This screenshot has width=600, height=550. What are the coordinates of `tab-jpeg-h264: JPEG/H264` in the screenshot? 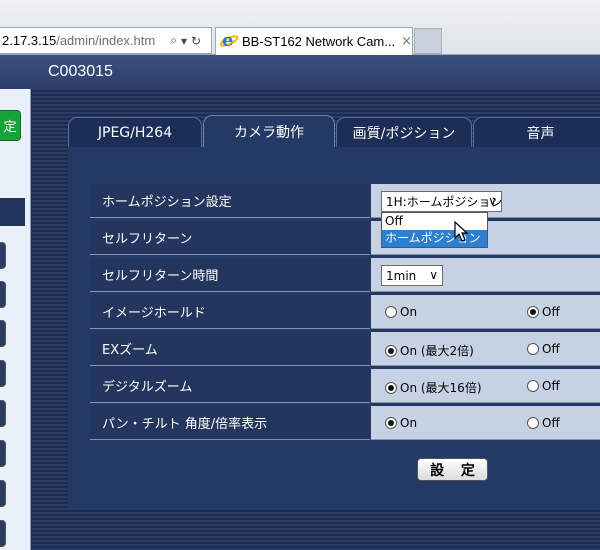 It's located at (135, 132).